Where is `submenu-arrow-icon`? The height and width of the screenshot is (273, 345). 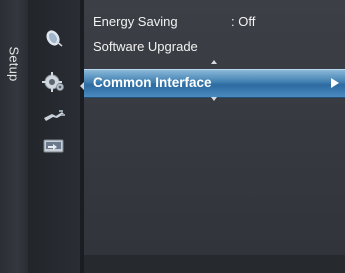 submenu-arrow-icon is located at coordinates (335, 83).